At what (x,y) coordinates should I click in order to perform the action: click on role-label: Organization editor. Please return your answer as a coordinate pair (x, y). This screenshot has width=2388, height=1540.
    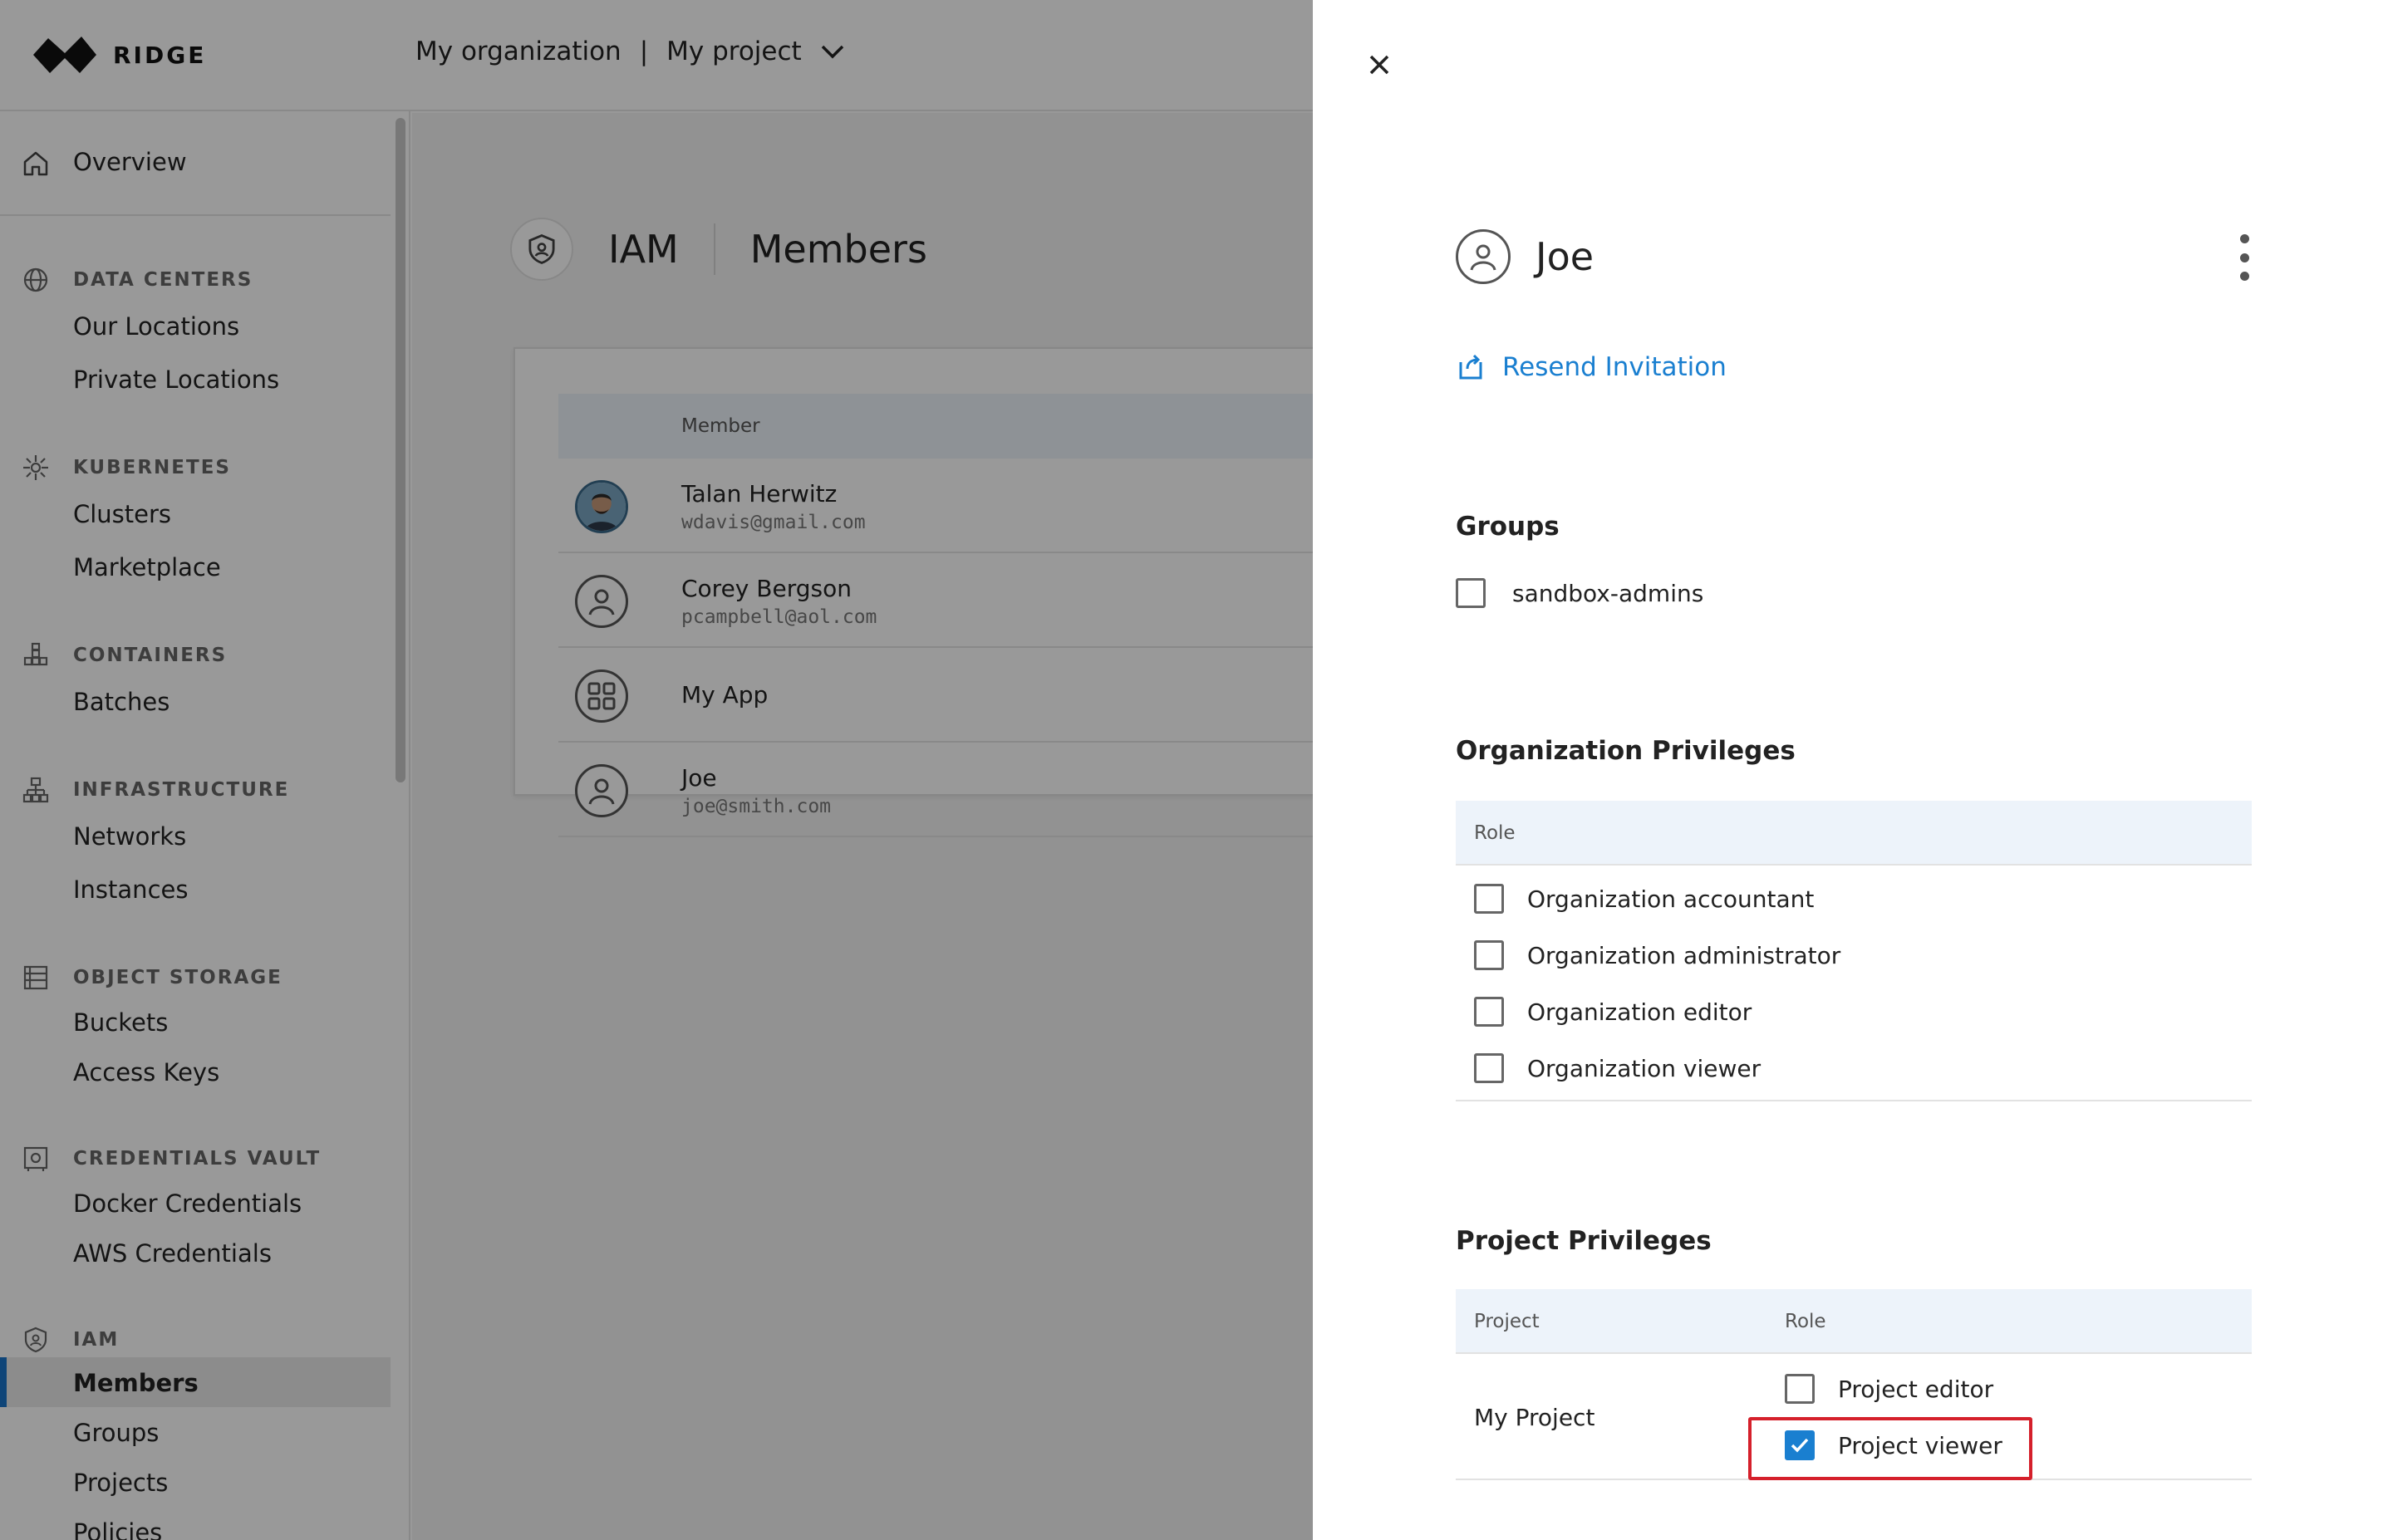
    Looking at the image, I should click on (1639, 1012).